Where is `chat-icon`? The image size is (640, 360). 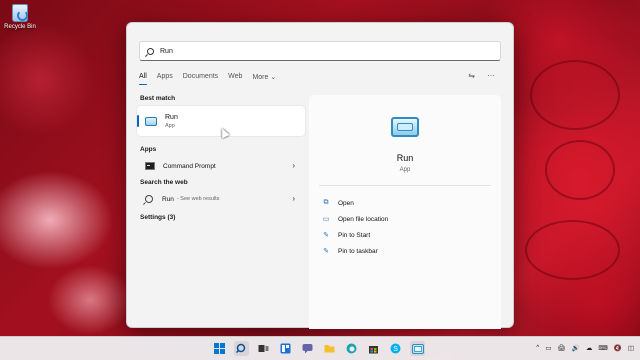 chat-icon is located at coordinates (307, 349).